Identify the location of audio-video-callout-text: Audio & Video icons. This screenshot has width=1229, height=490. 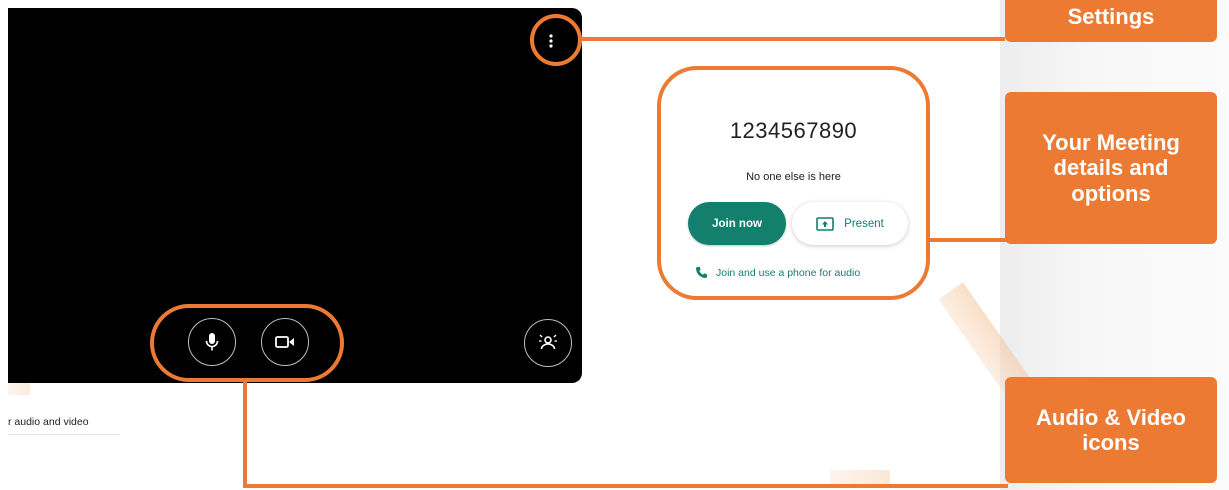
(1111, 429).